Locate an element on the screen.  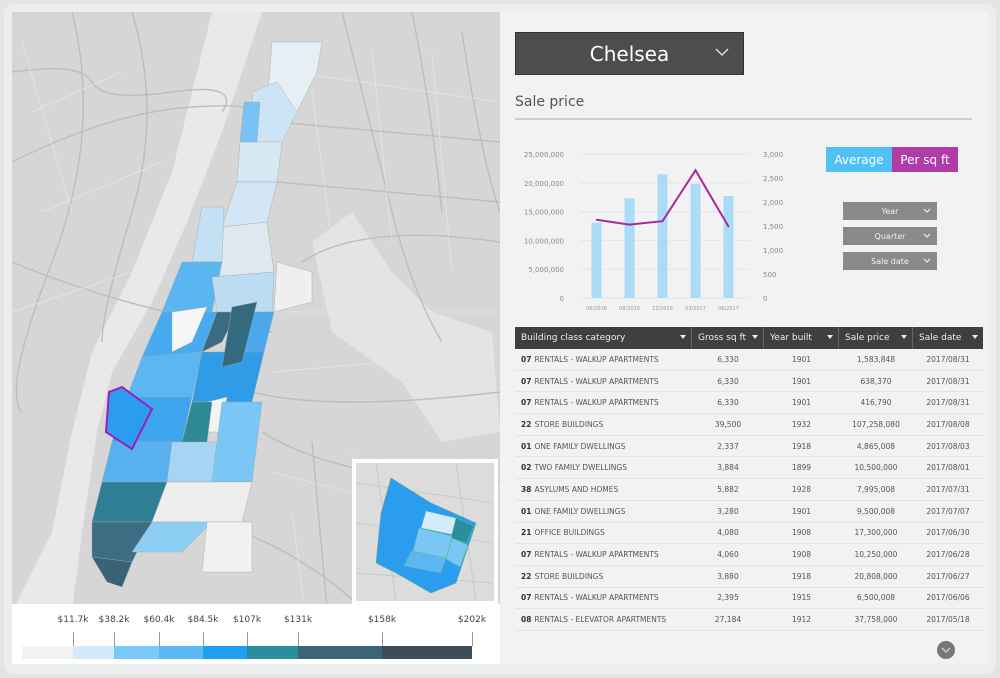
sale-date-filter: Sale date is located at coordinates (890, 261).